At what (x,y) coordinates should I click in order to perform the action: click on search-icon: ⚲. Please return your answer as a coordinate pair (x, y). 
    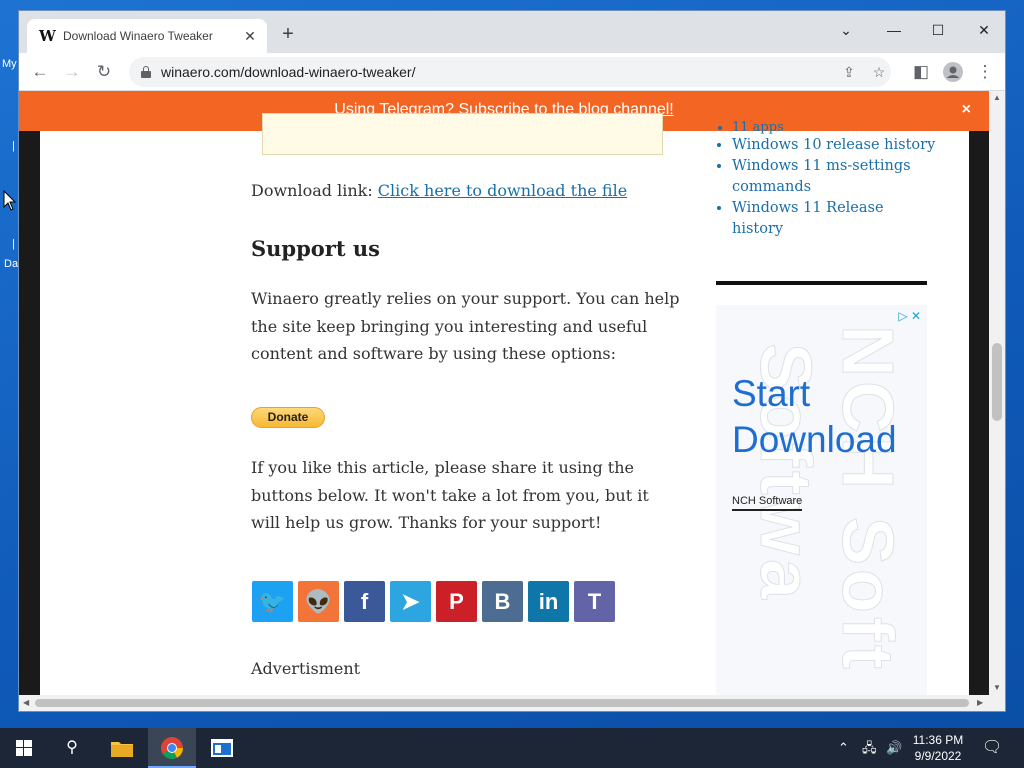
    Looking at the image, I should click on (72, 748).